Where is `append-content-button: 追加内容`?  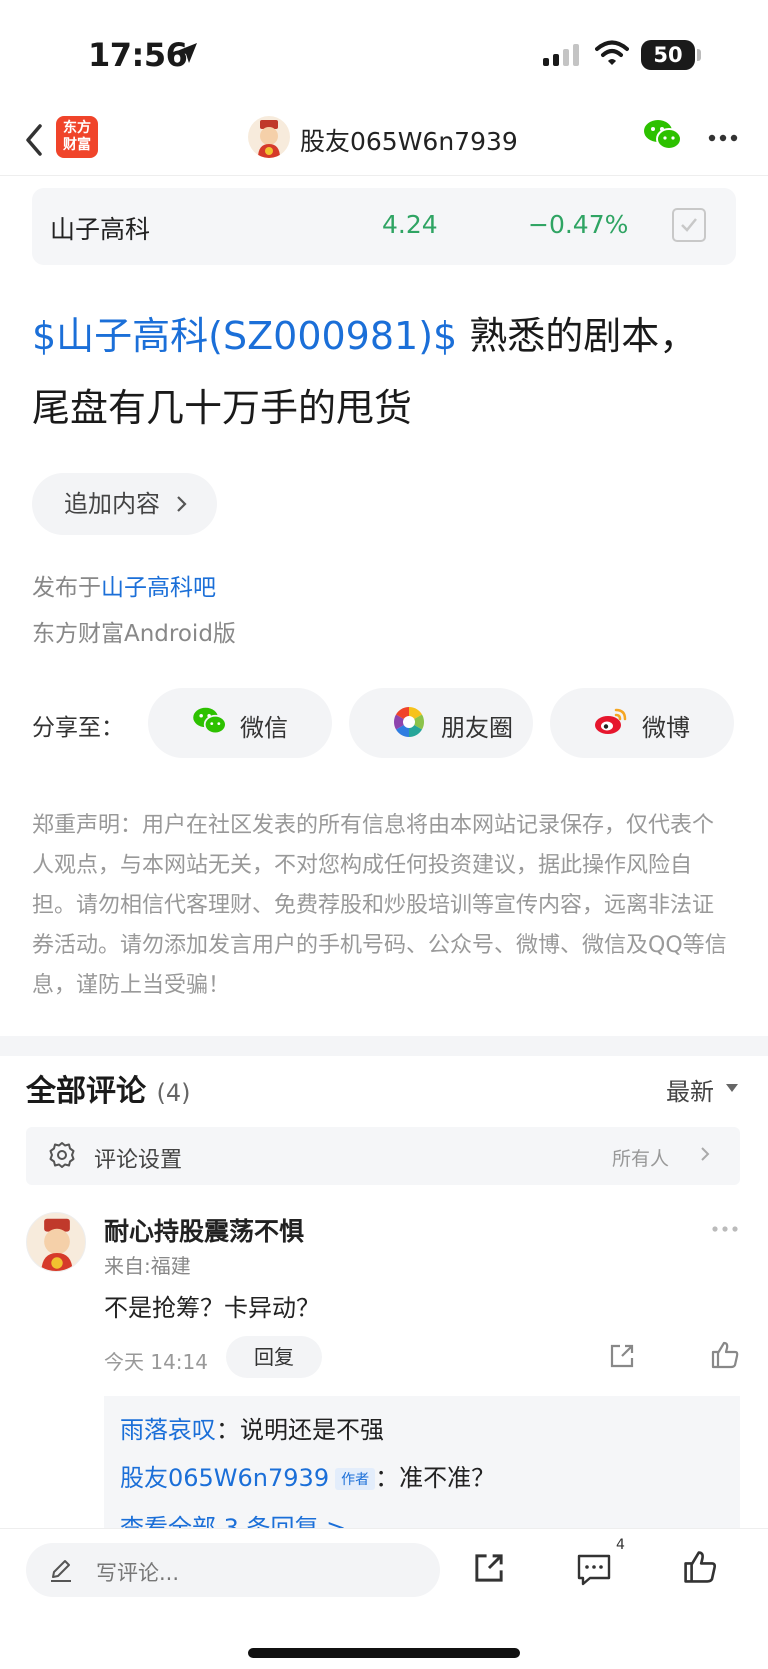 append-content-button: 追加内容 is located at coordinates (124, 504).